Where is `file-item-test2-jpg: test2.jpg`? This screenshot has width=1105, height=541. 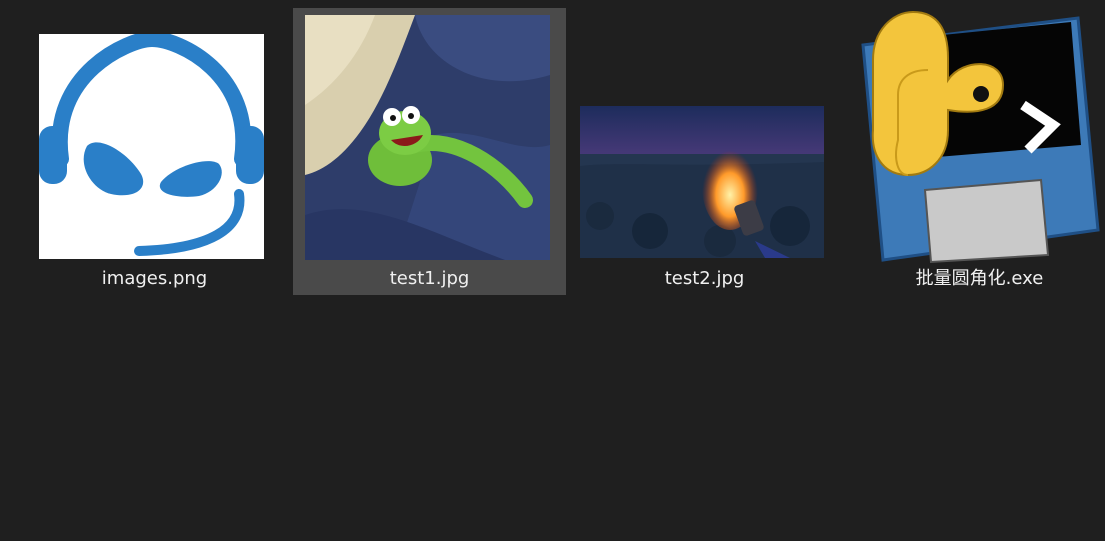
file-item-test2-jpg: test2.jpg is located at coordinates (704, 151).